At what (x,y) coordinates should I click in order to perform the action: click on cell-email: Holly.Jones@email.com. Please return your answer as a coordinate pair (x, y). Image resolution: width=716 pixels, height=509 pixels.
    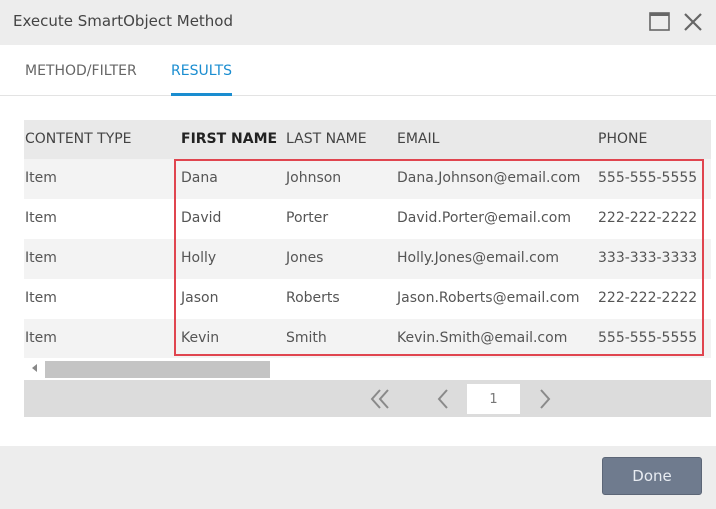
    Looking at the image, I should click on (478, 258).